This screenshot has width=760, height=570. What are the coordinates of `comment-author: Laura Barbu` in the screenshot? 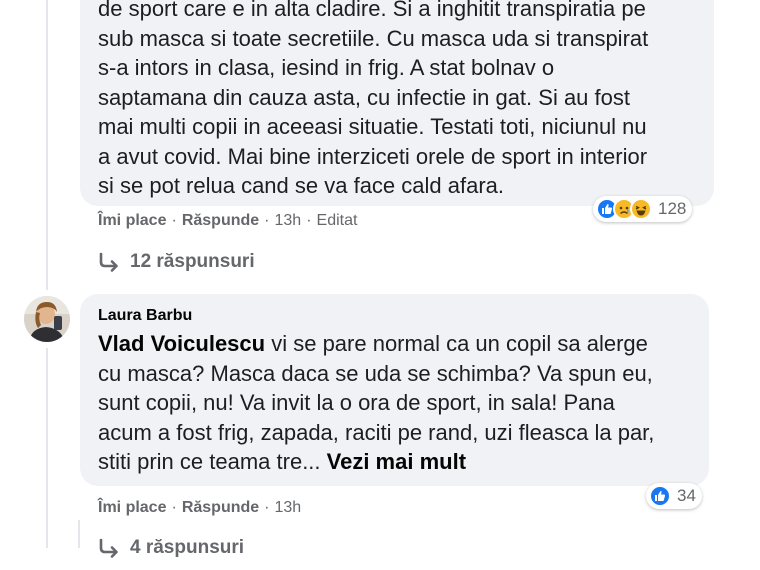 It's located at (403, 316).